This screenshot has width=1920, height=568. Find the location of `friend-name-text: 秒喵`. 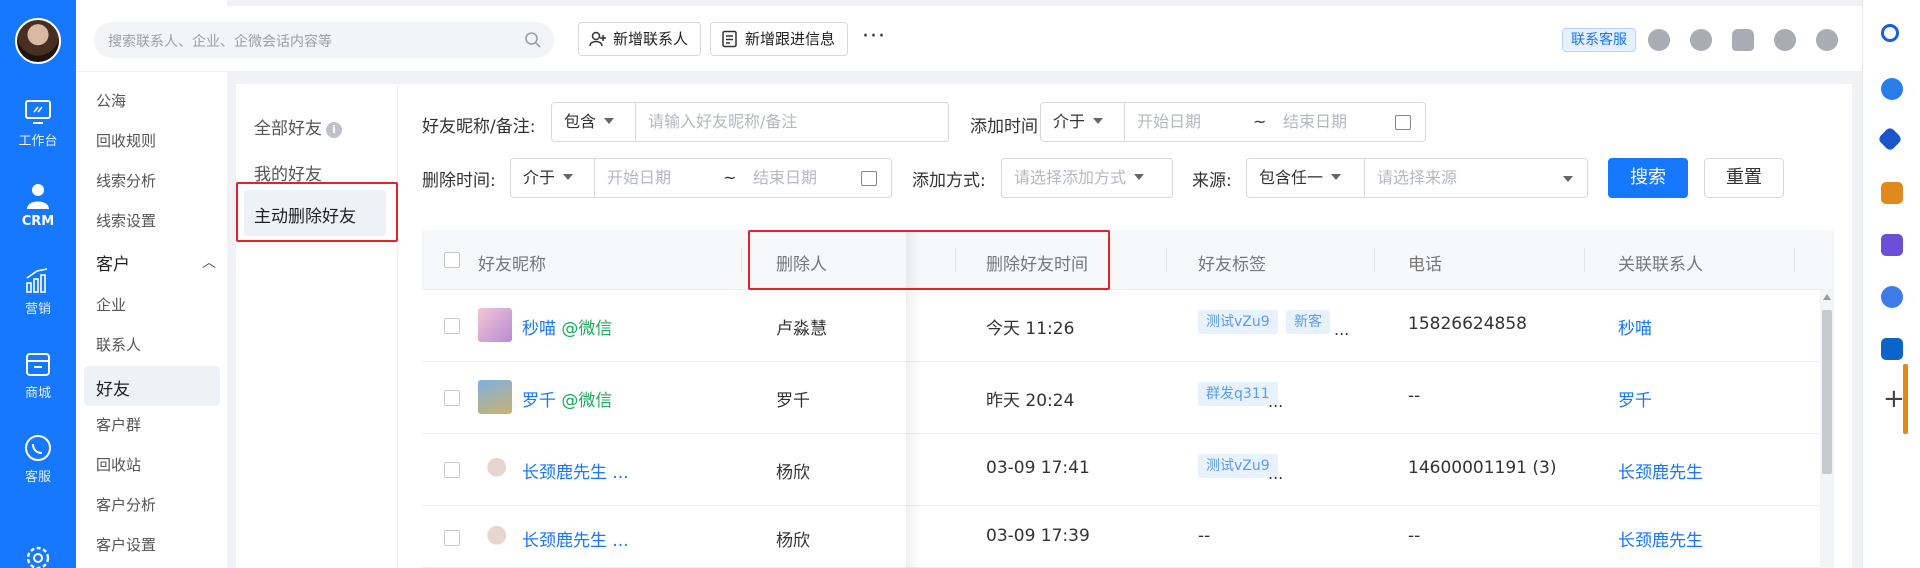

friend-name-text: 秒喵 is located at coordinates (539, 329).